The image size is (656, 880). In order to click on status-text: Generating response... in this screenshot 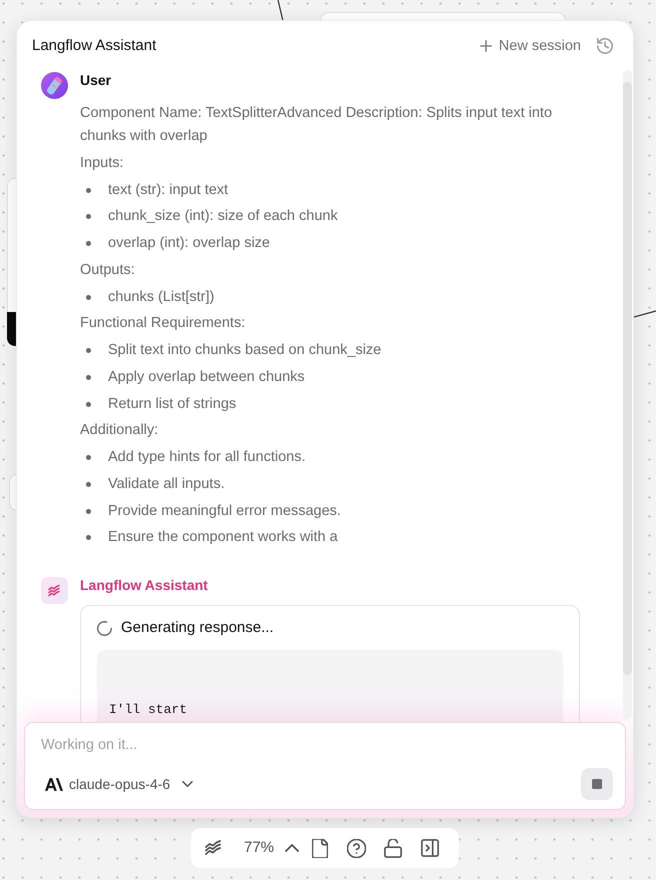, I will do `click(197, 628)`.